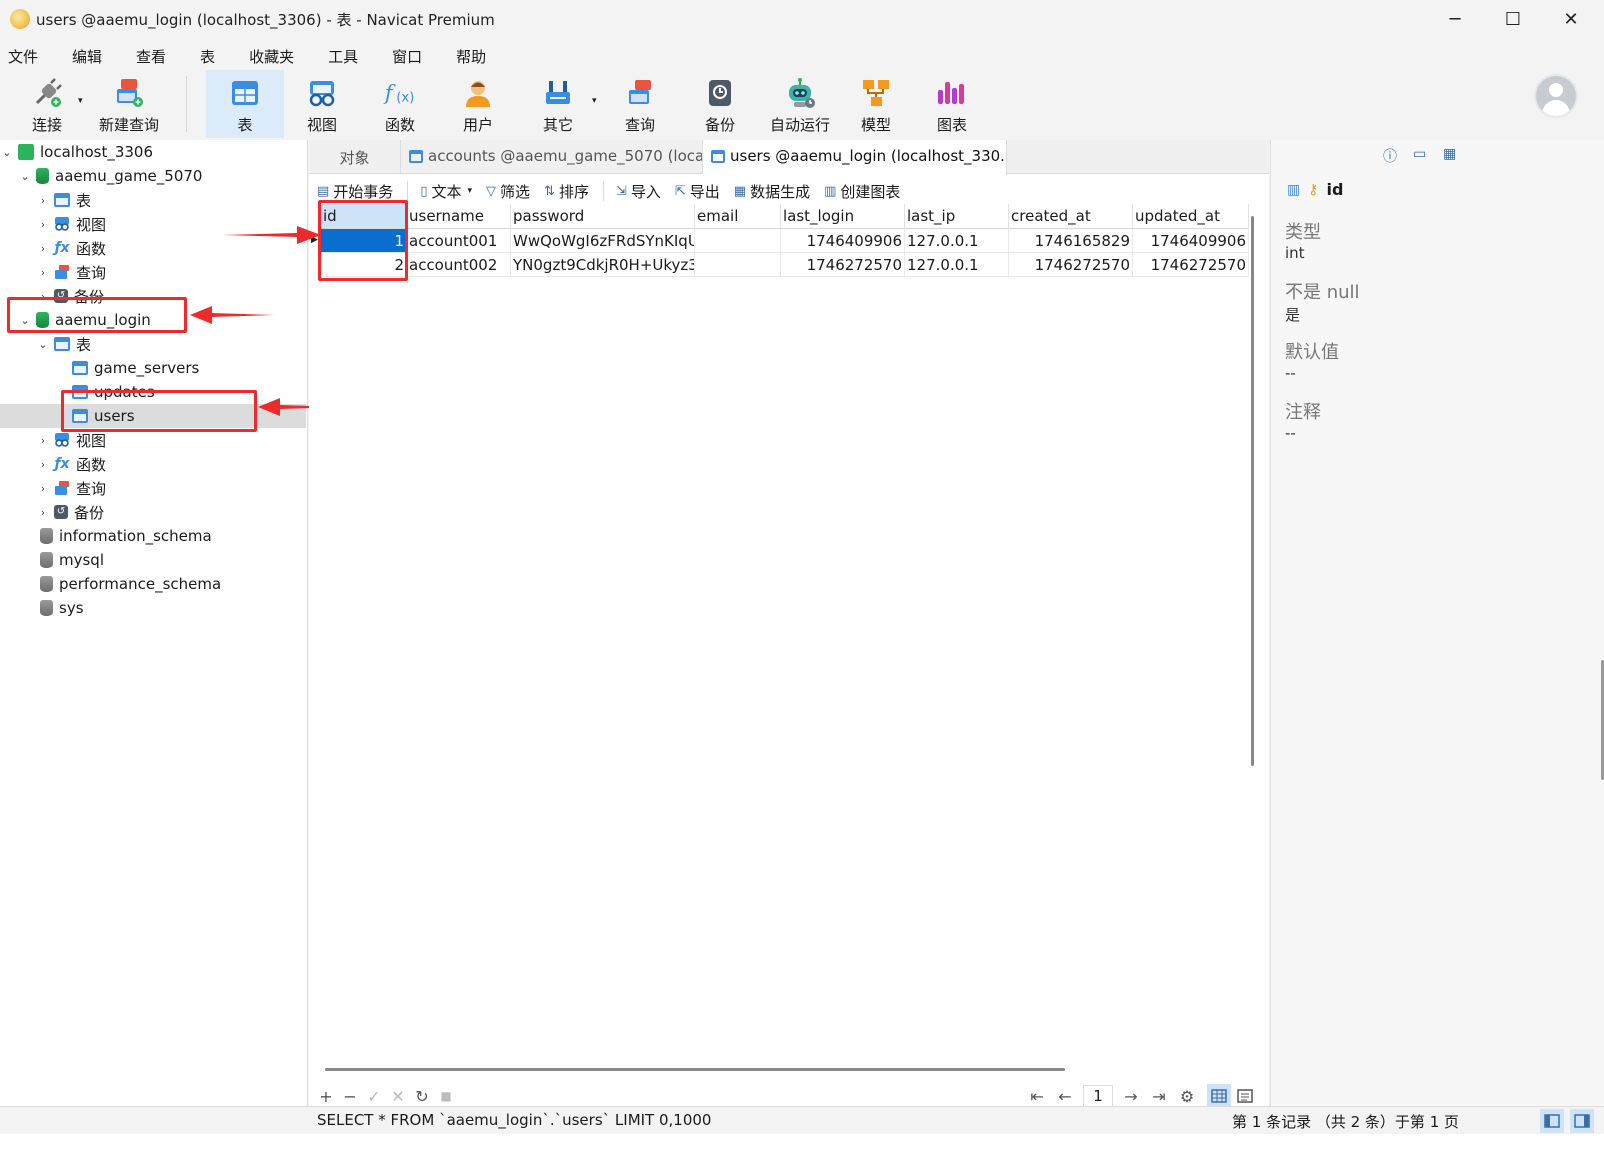 The image size is (1604, 1159). What do you see at coordinates (1191, 265) in the screenshot?
I see `cell-updated-at: 1746272570` at bounding box center [1191, 265].